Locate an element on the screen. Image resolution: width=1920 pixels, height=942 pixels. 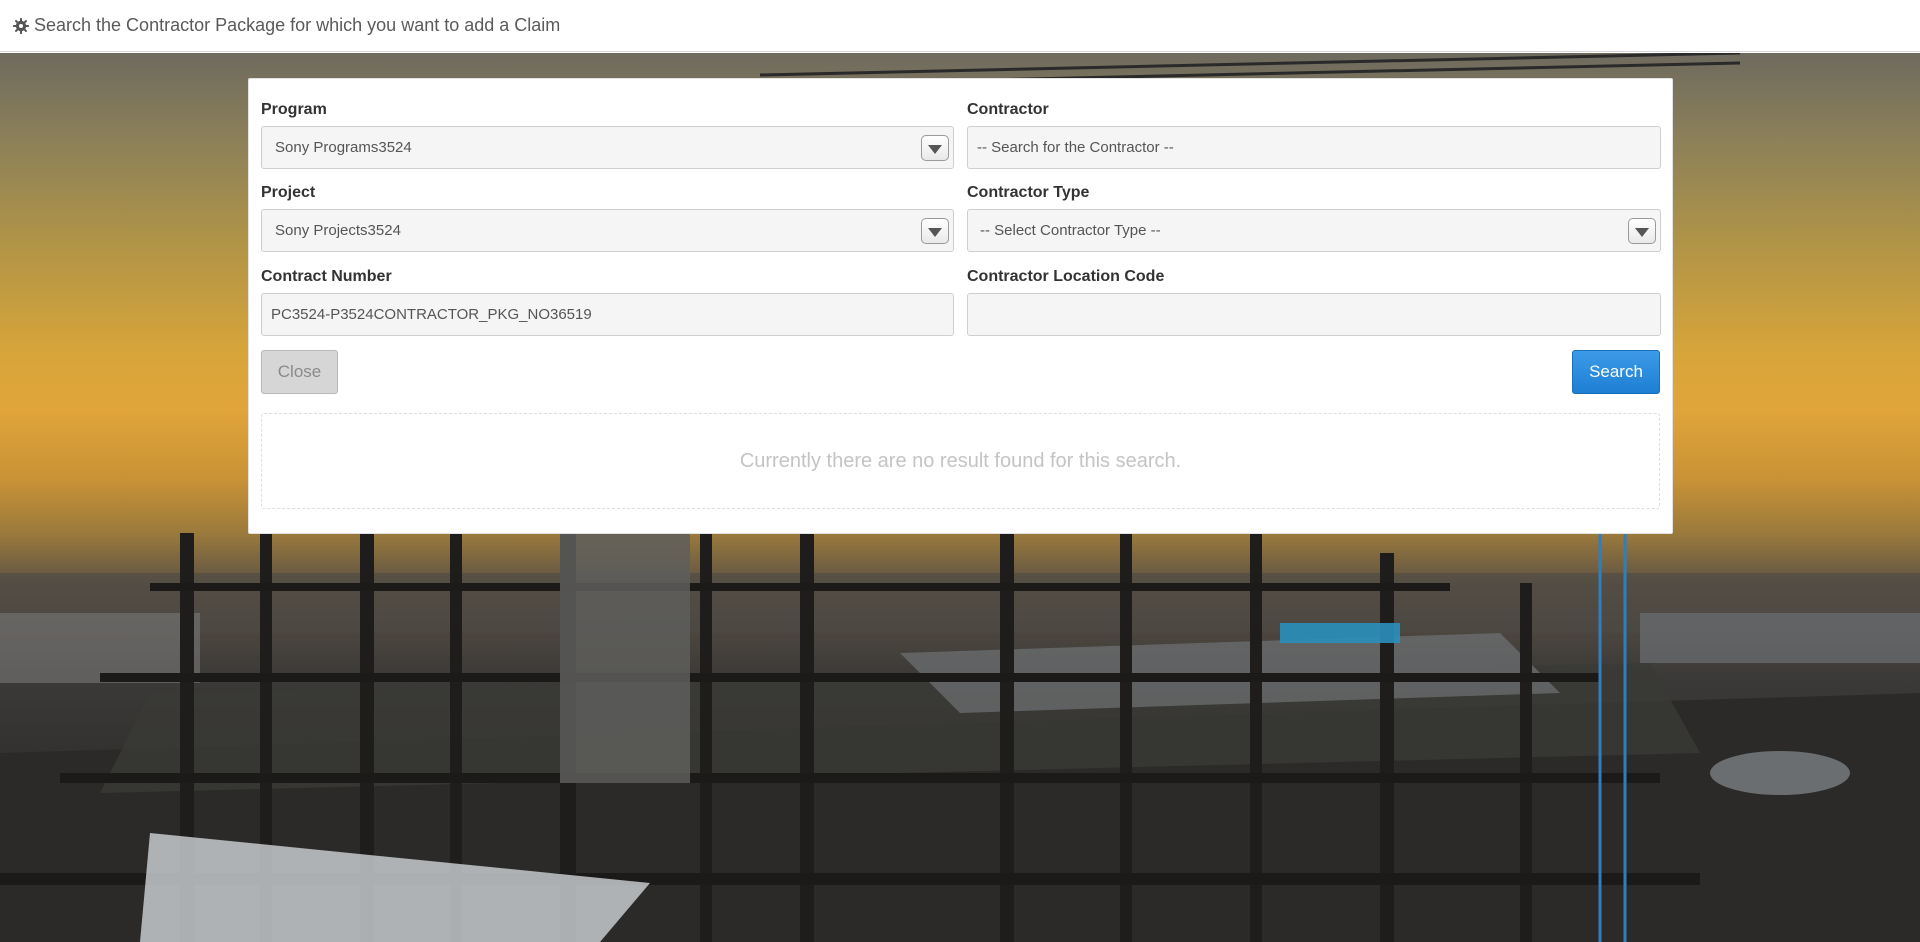
close-button: Close is located at coordinates (299, 372).